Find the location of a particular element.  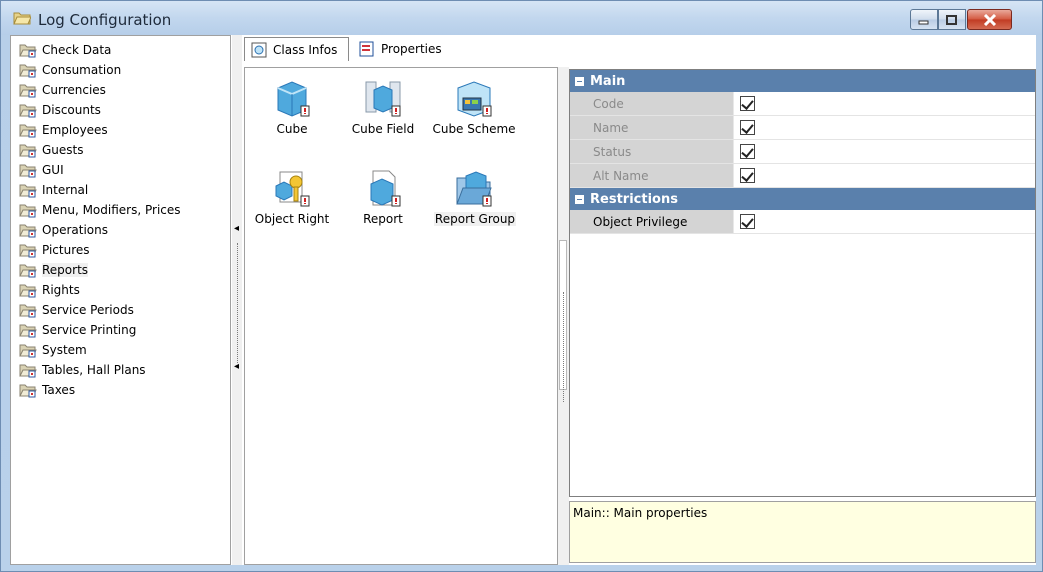

tree-item-label: Reports is located at coordinates (65, 270).